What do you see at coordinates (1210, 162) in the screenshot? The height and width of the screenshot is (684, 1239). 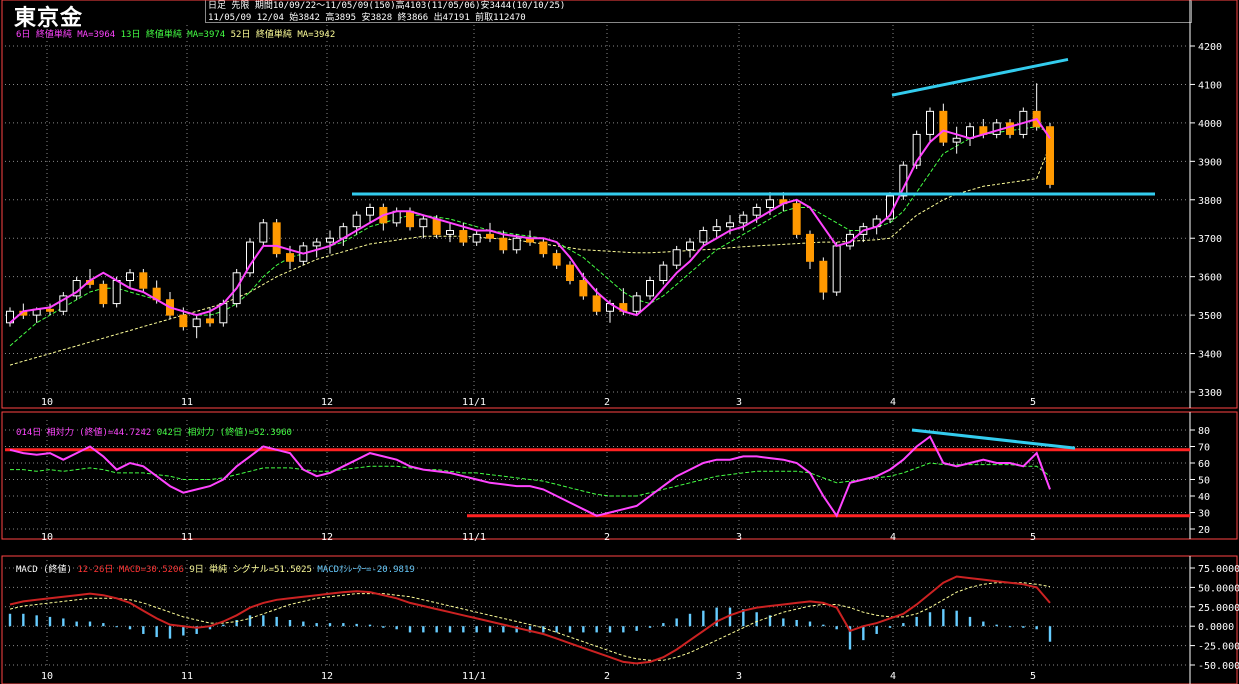 I see `price-y-tick-label: 3900` at bounding box center [1210, 162].